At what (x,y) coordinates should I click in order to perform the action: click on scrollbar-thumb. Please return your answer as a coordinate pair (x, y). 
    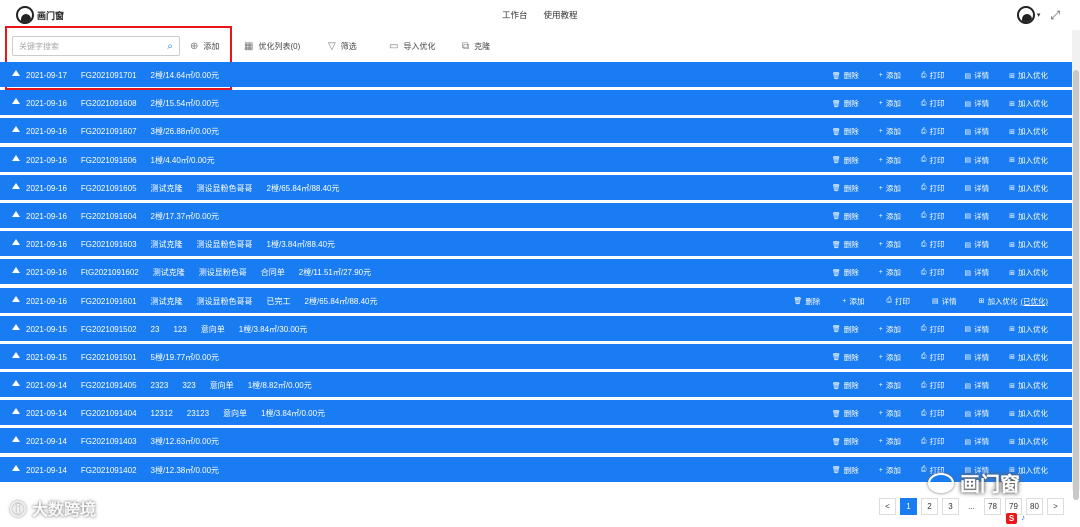
    Looking at the image, I should click on (1076, 285).